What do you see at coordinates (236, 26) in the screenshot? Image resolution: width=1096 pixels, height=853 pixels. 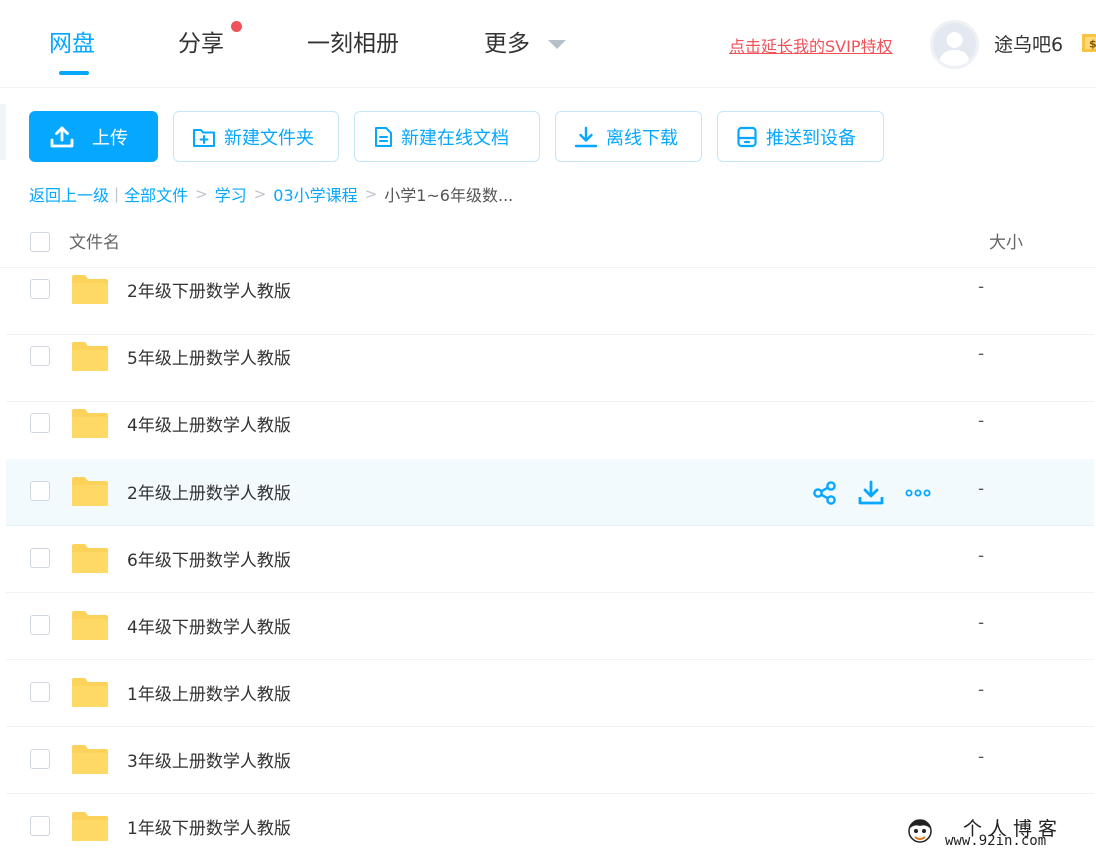 I see `notification-dot` at bounding box center [236, 26].